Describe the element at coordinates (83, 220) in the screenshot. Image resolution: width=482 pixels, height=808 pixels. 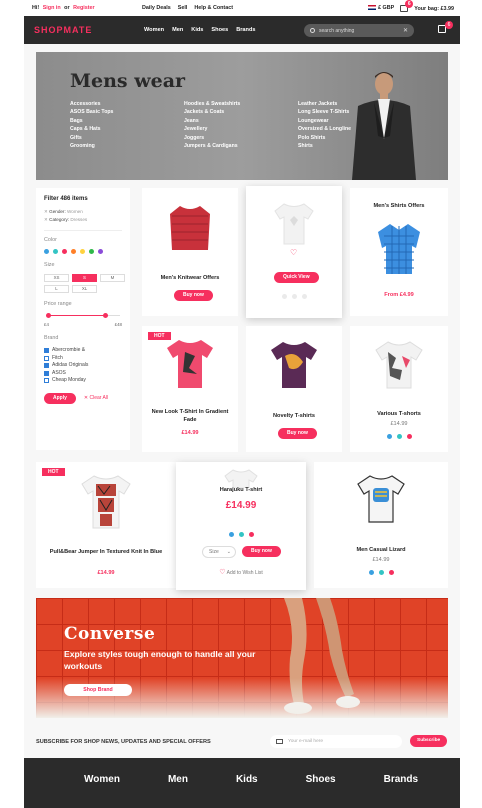
I see `filter-tag: ✕ Category: Dresses` at that location.